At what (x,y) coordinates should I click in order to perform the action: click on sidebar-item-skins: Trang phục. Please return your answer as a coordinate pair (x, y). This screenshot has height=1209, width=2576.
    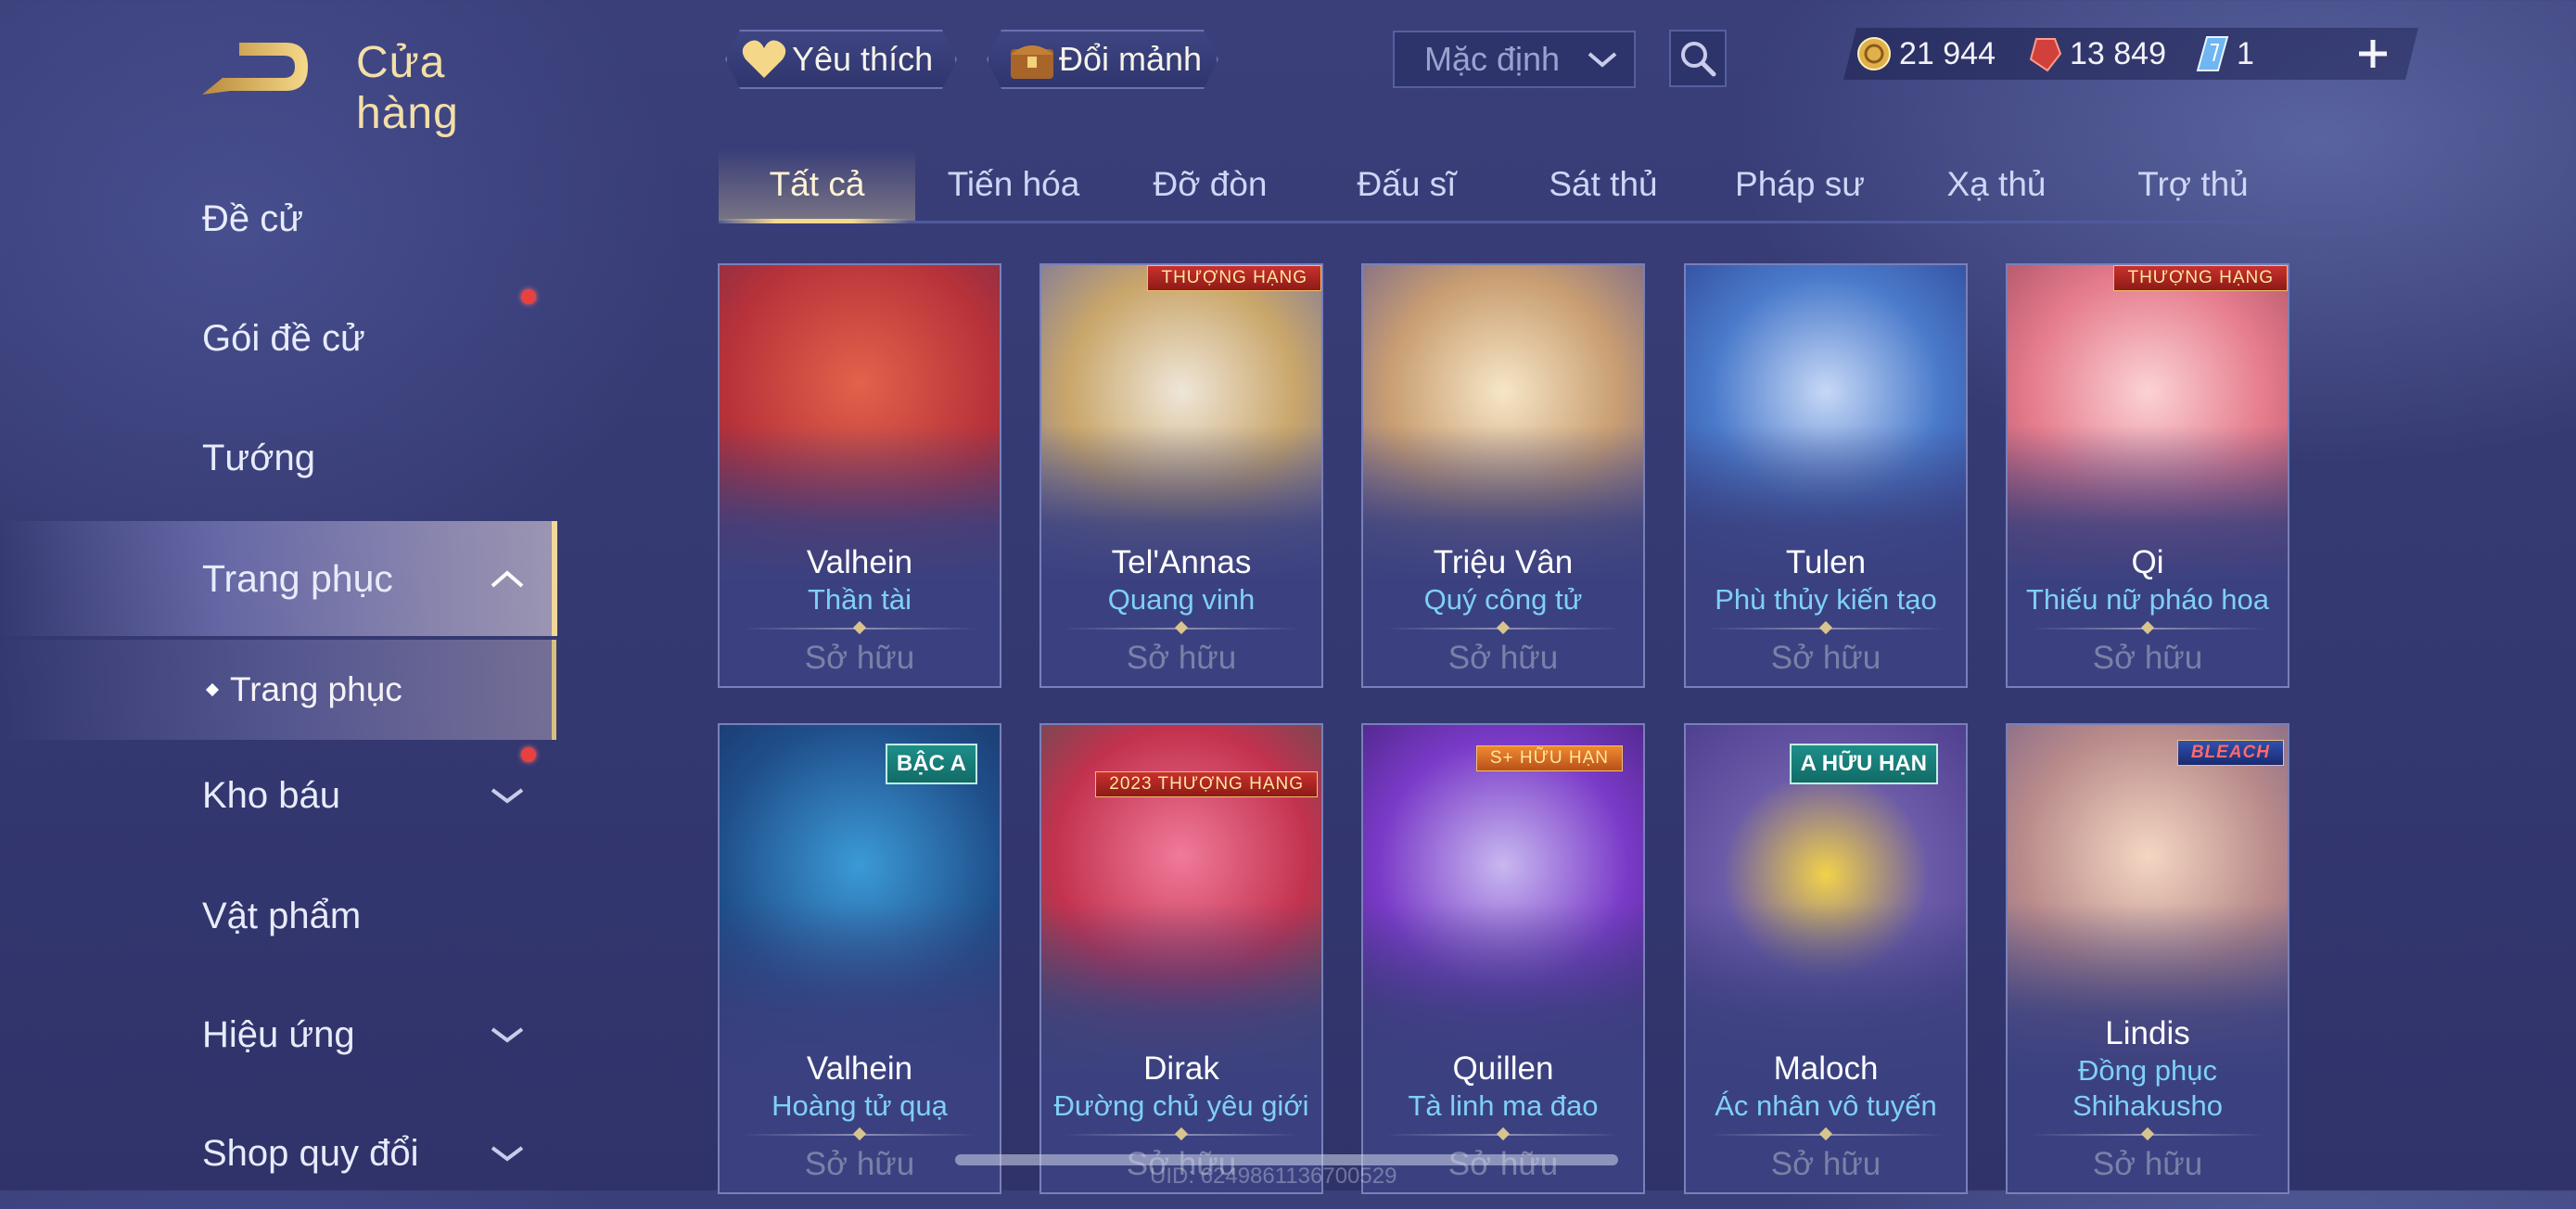
    Looking at the image, I should click on (278, 578).